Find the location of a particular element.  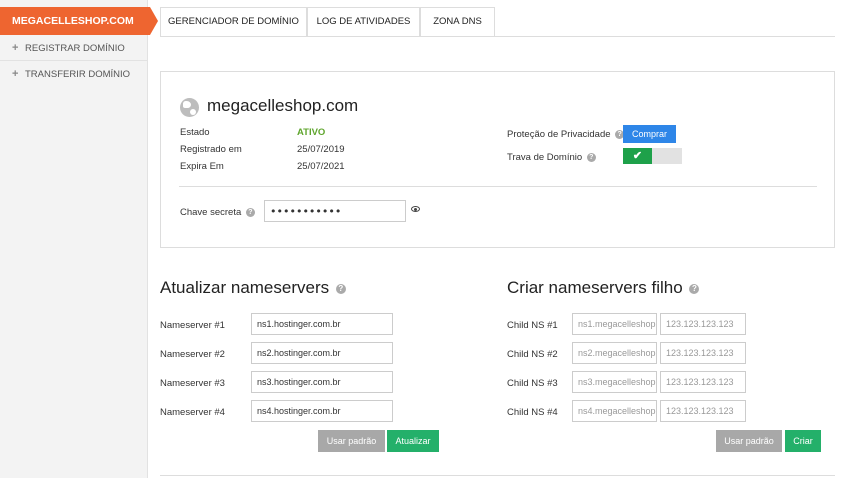

expires-label: Expira Em is located at coordinates (202, 166).